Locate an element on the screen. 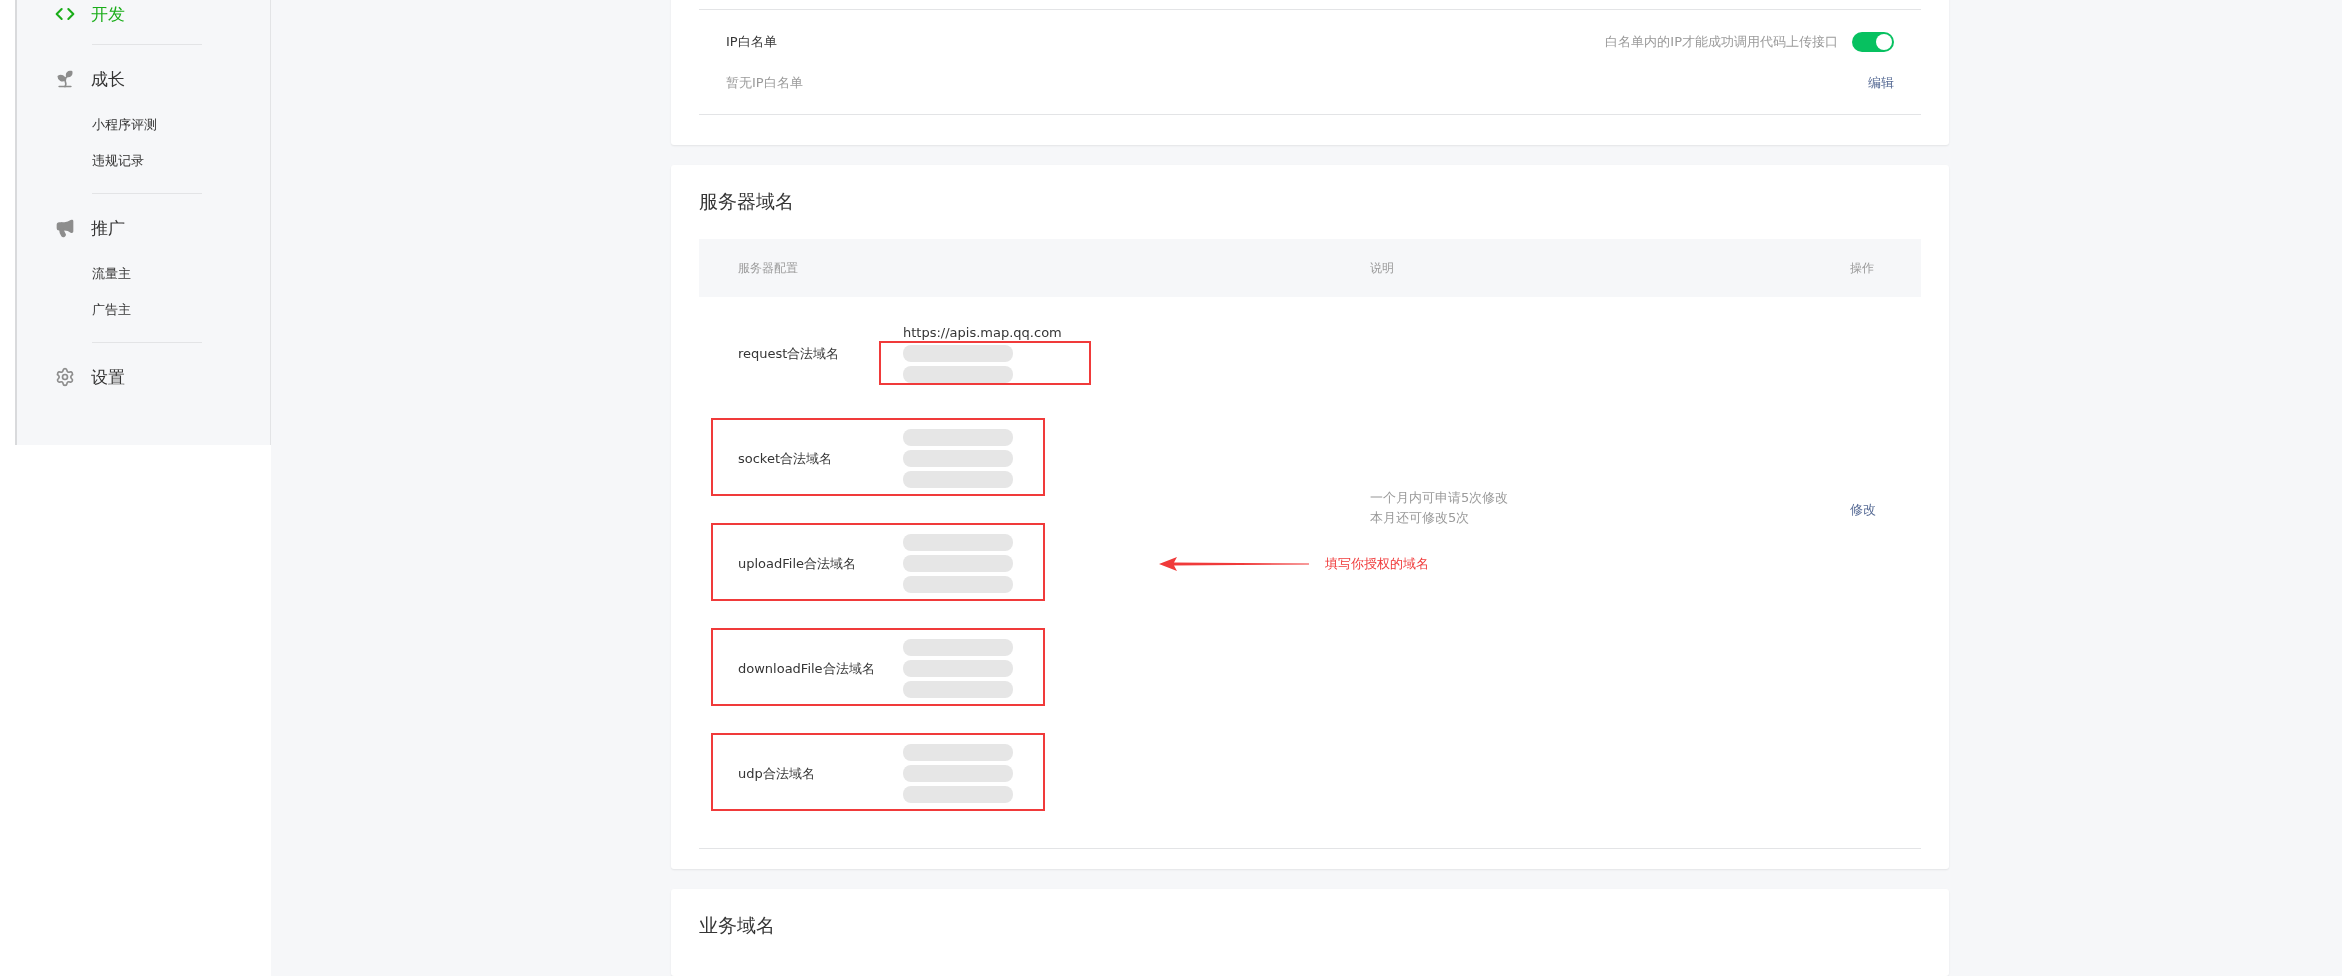 This screenshot has height=976, width=2342. table-cell-text: request合法域名 is located at coordinates (789, 353).